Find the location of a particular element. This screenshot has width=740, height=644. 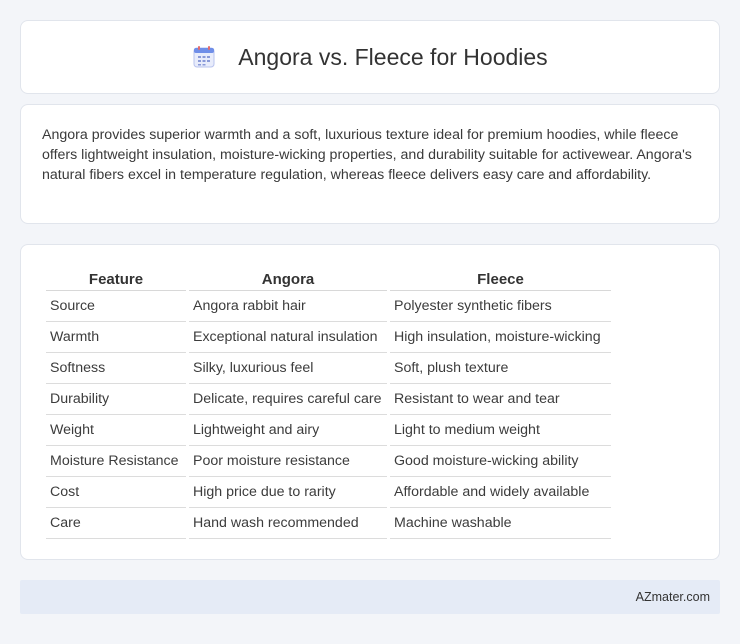

fleece-cell: Machine washable is located at coordinates (500, 523).